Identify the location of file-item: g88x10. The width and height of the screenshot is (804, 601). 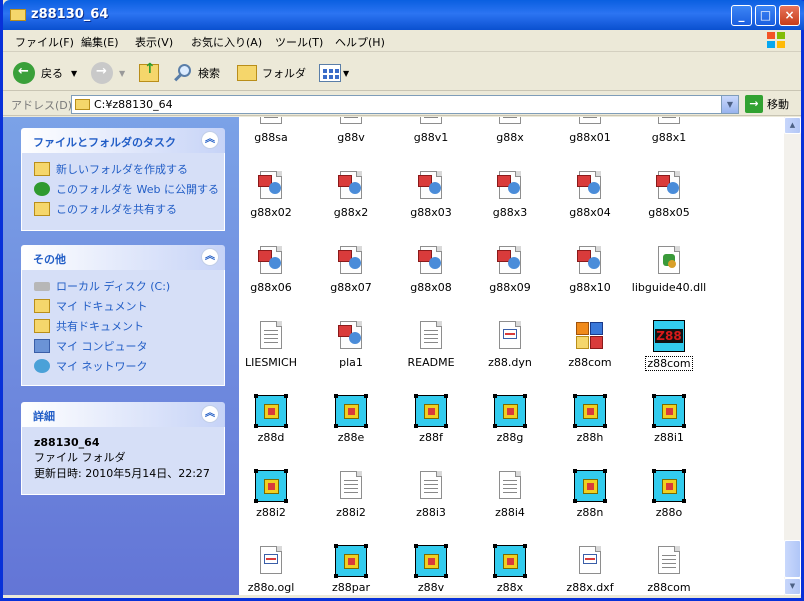
(590, 269).